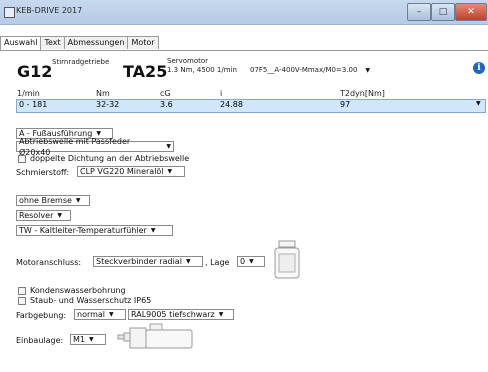 Image resolution: width=488 pixels, height=372 pixels. I want to click on tab-strip: Auswahl Text Abmessungen Motor, so click(79, 43).